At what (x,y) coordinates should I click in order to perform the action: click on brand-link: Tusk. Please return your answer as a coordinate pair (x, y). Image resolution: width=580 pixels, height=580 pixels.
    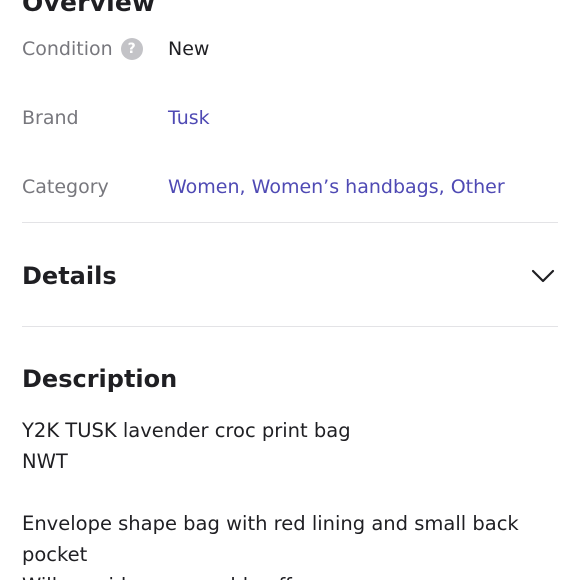
    Looking at the image, I should click on (189, 118).